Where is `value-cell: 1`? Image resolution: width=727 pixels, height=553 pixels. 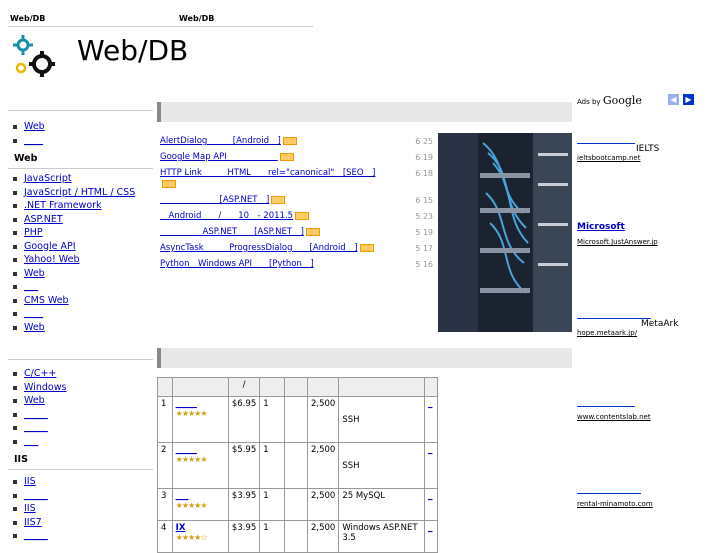
value-cell: 1 is located at coordinates (272, 465).